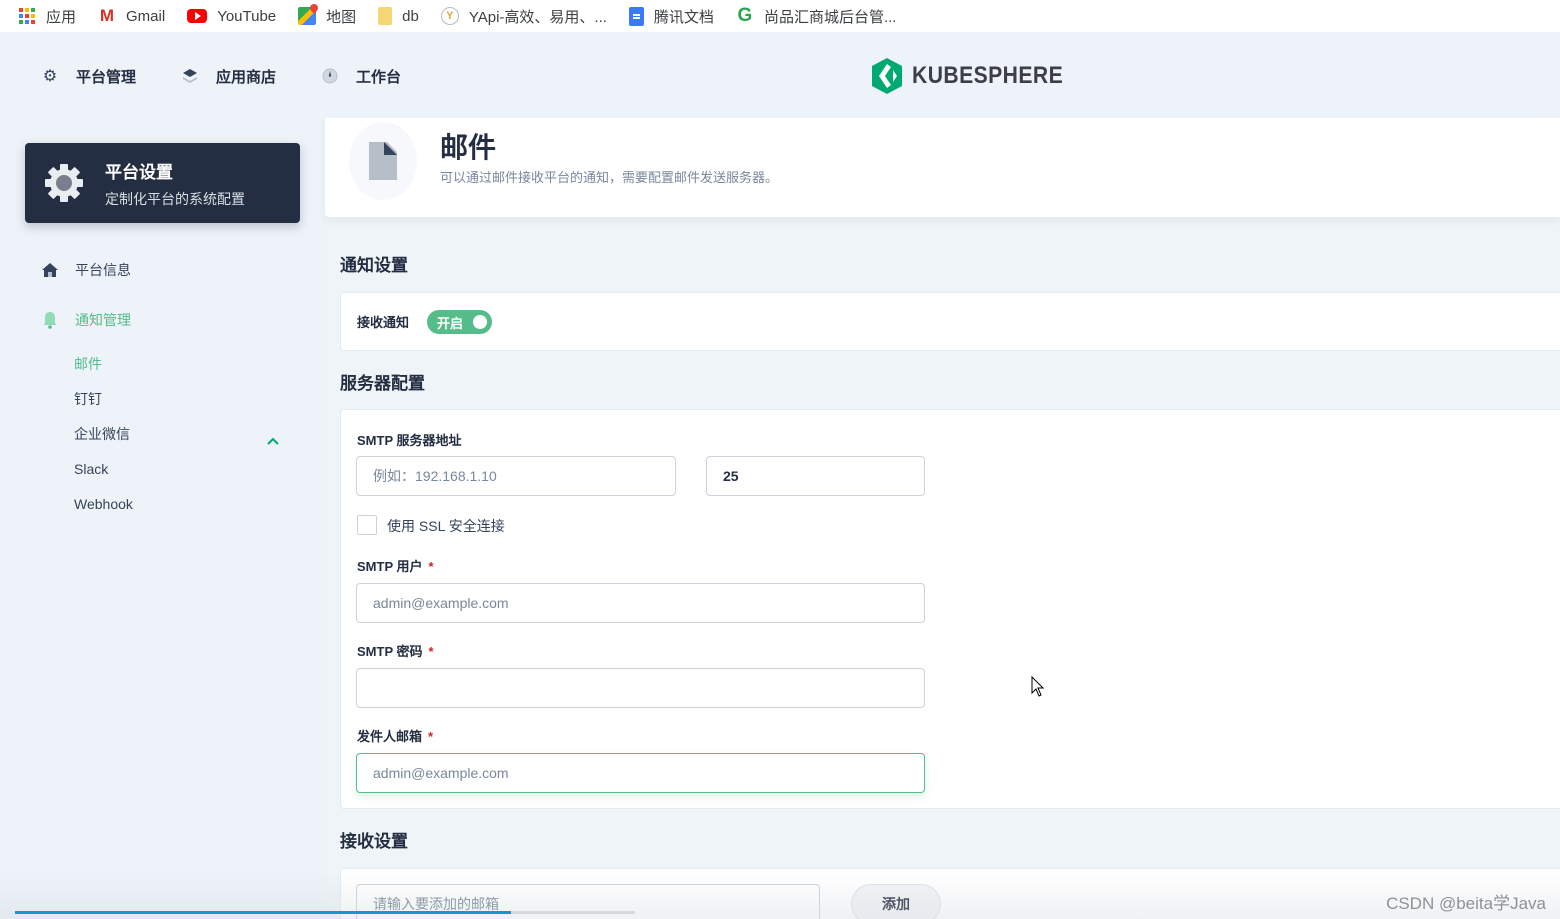 The width and height of the screenshot is (1560, 919). I want to click on sender-email-label: 发件人邮箱 *, so click(395, 735).